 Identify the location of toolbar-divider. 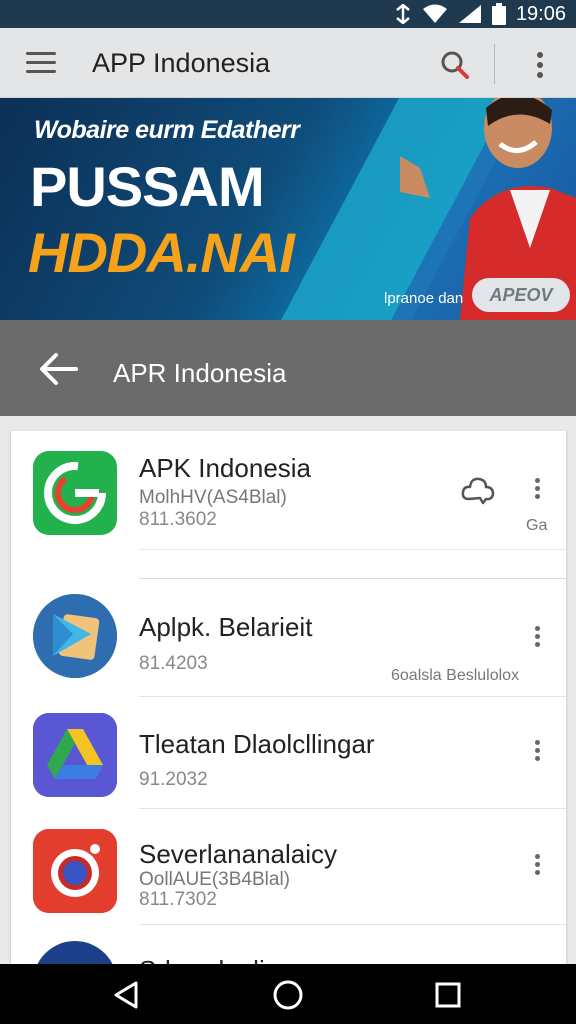
(494, 64).